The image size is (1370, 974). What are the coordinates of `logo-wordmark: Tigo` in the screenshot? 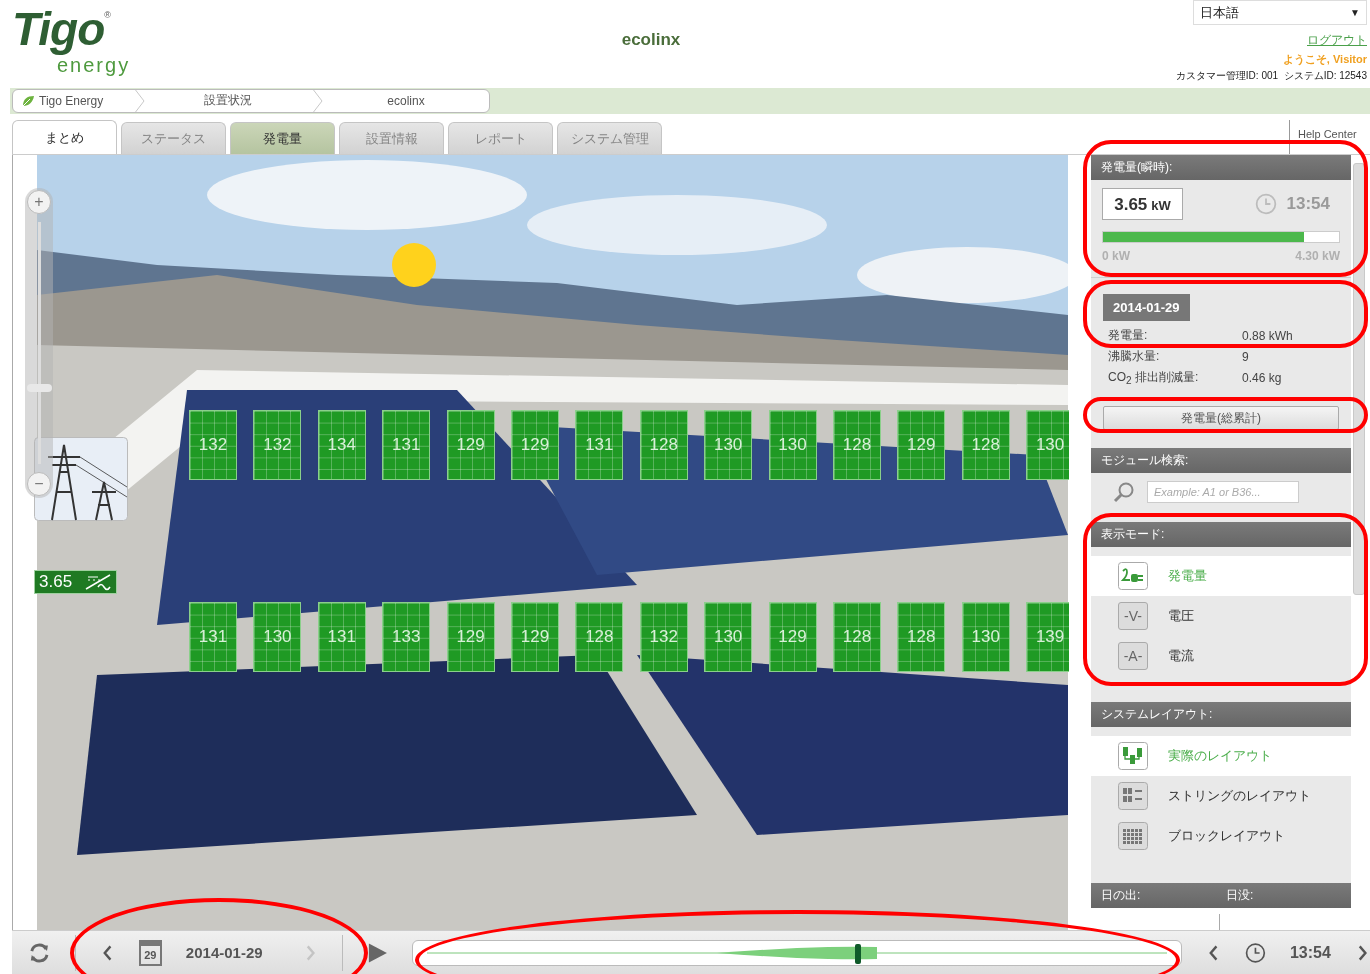 It's located at (58, 29).